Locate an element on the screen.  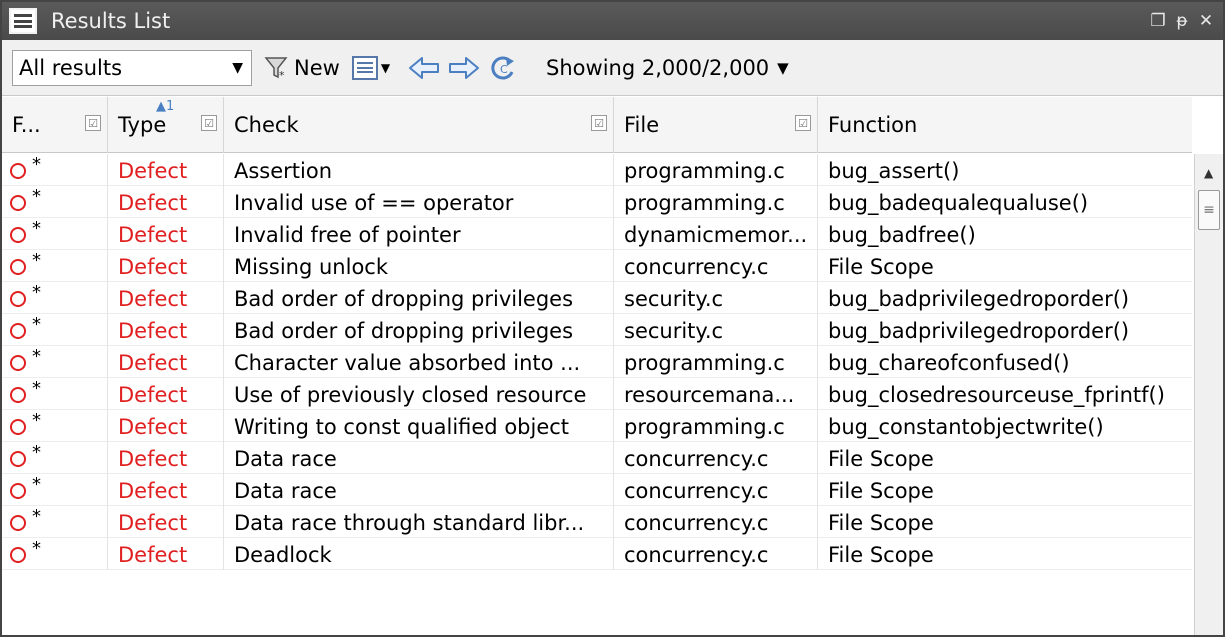
showing-count-dropdown: Showing 2,000/2,000 ▼ is located at coordinates (667, 68).